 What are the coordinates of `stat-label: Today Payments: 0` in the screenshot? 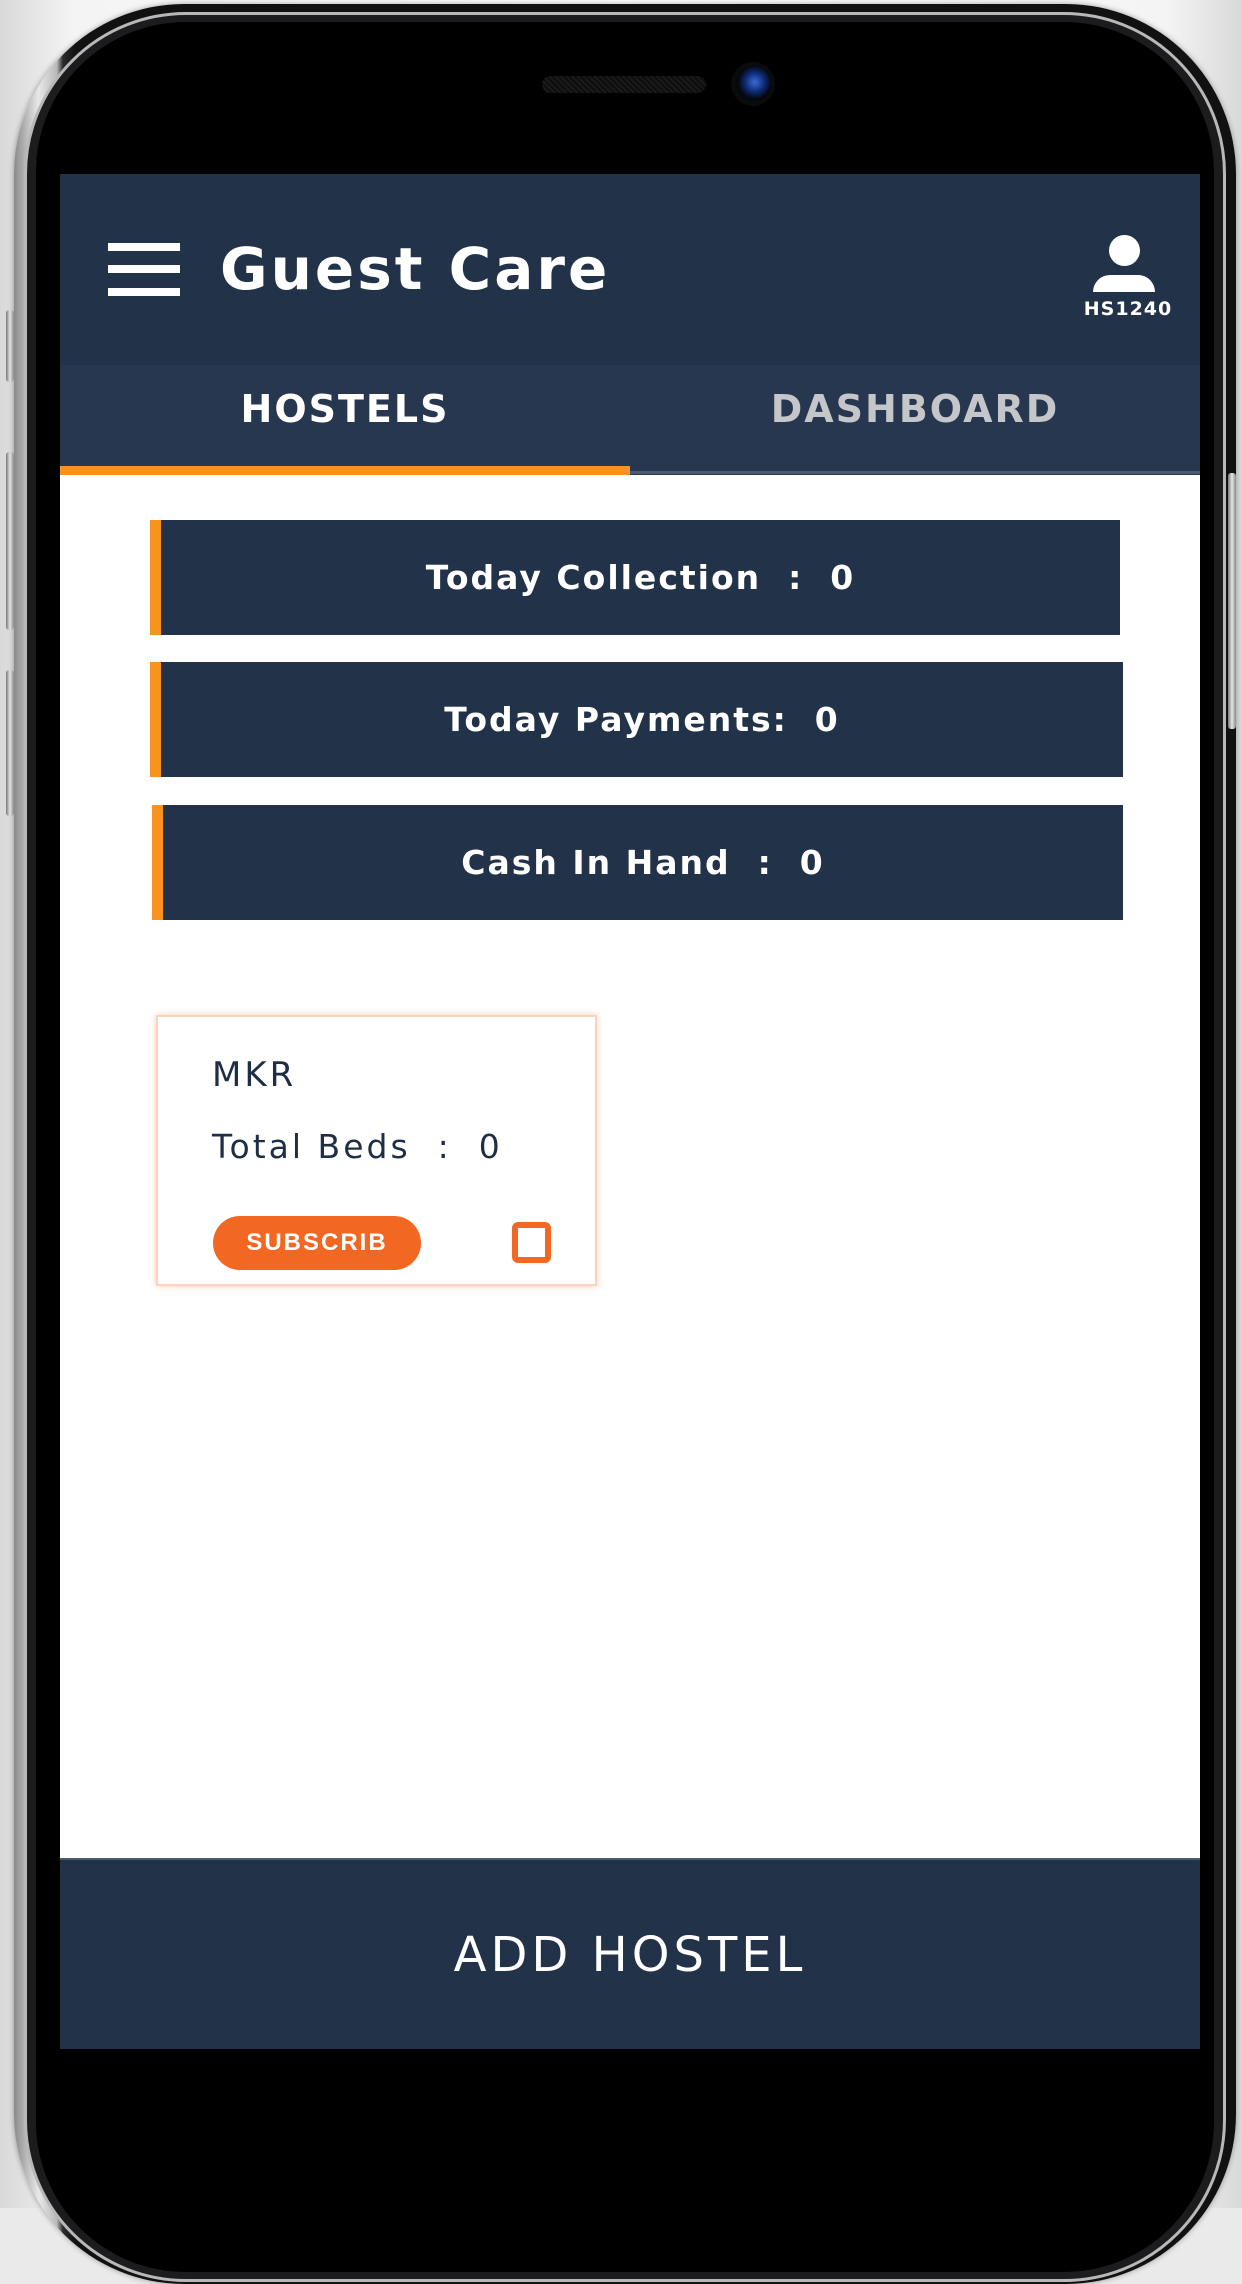 It's located at (642, 719).